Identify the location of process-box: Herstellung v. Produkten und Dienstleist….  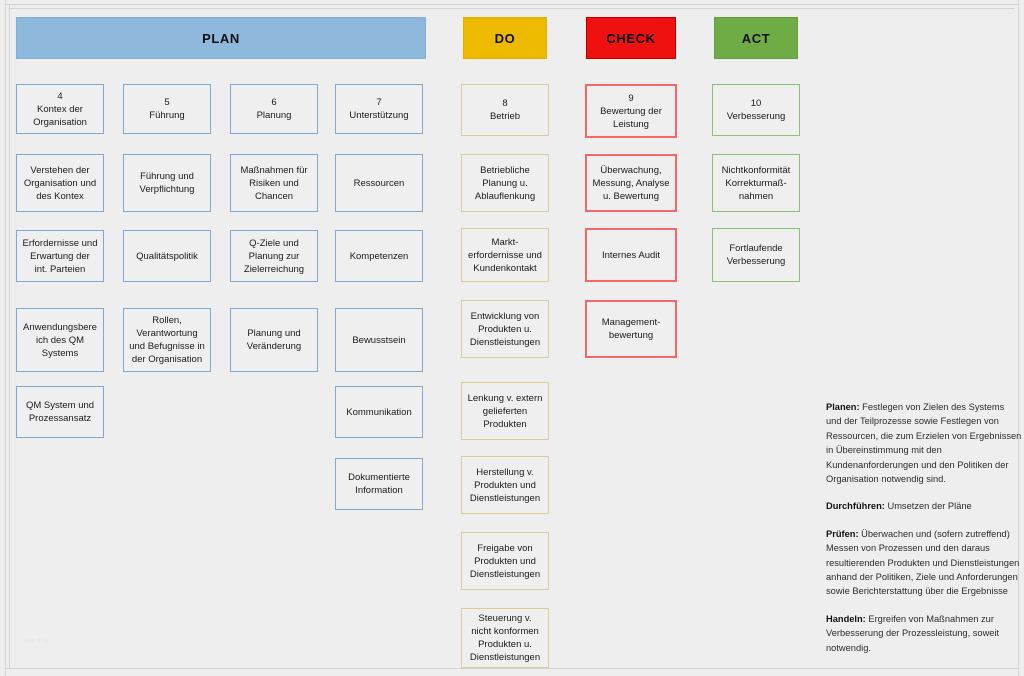
(505, 485).